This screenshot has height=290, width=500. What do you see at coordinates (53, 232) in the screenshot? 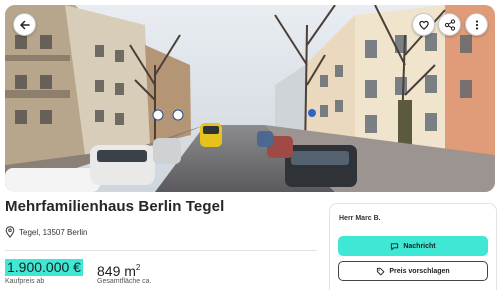
I see `location-text: Tegel, 13507 Berlin` at bounding box center [53, 232].